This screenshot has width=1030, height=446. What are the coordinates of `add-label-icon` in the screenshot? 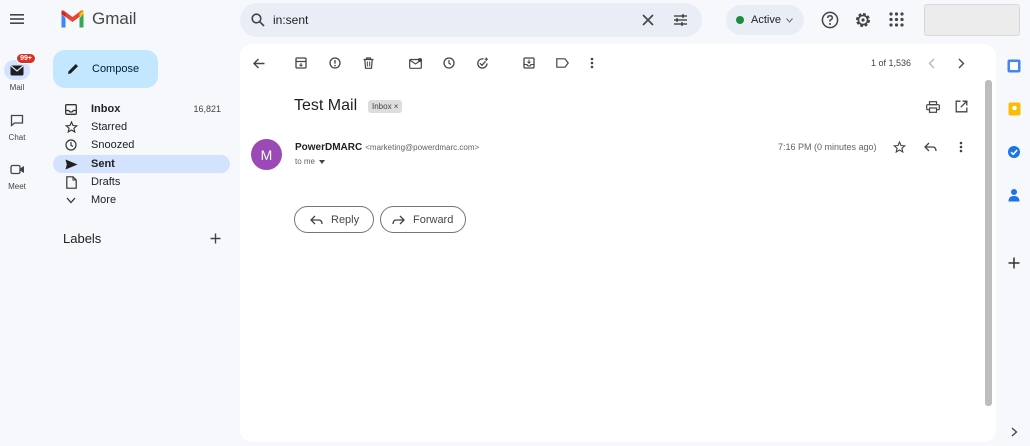 It's located at (215, 238).